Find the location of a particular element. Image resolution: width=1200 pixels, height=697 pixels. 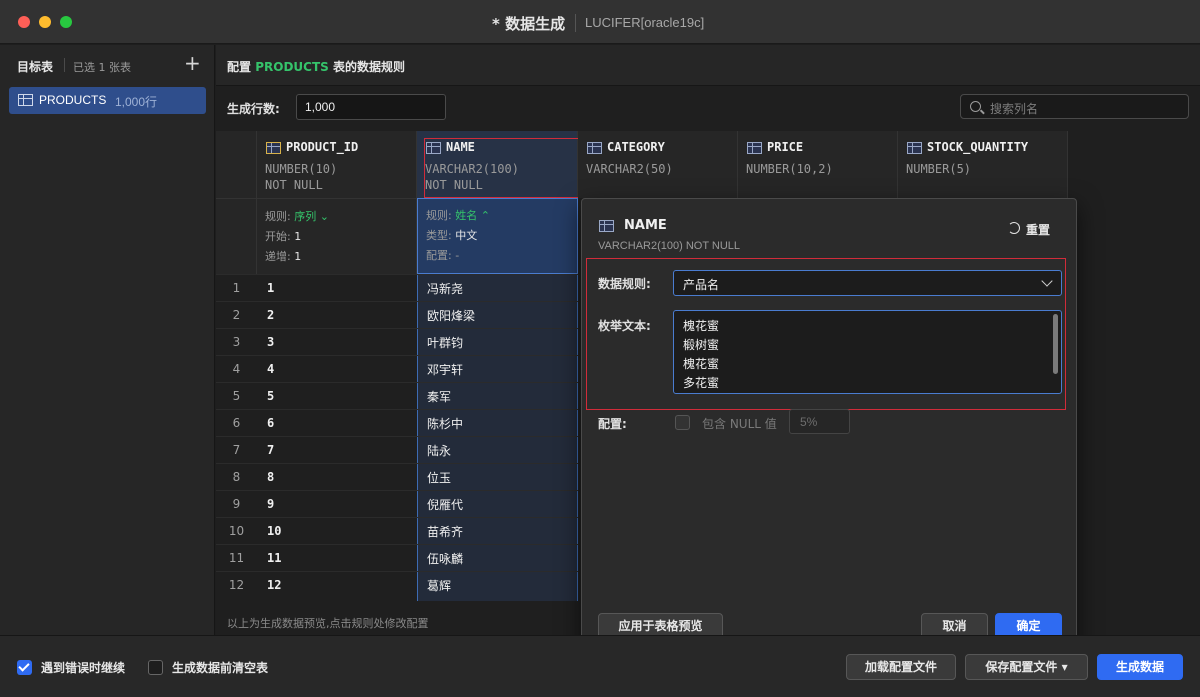

data-rule-value: 产品名 is located at coordinates (701, 285).